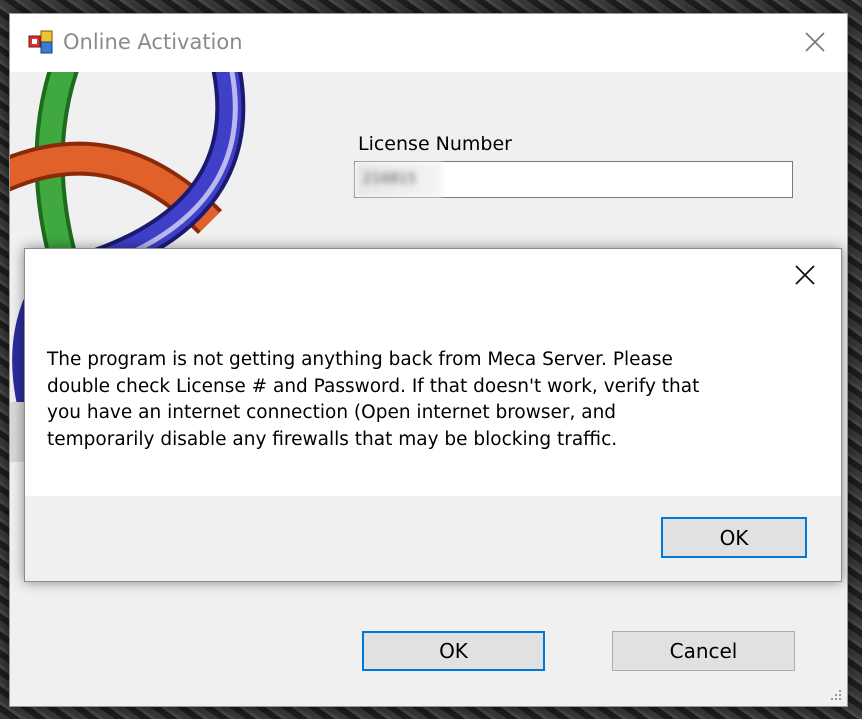  I want to click on license-number-input: 216815, so click(573, 179).